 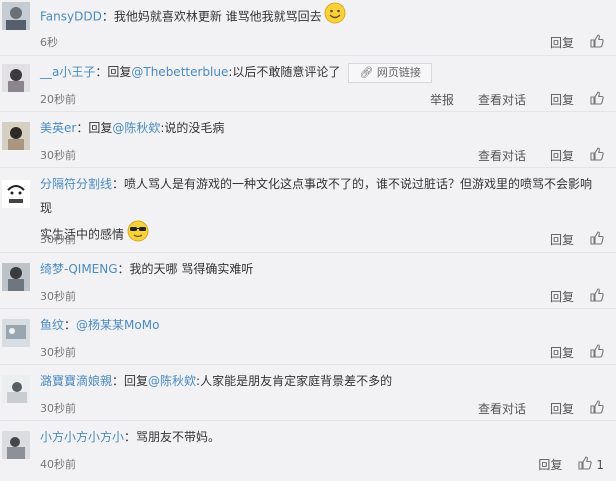 I want to click on comment-text: :人家能是朋友肯定家庭背景差不多的, so click(x=294, y=381).